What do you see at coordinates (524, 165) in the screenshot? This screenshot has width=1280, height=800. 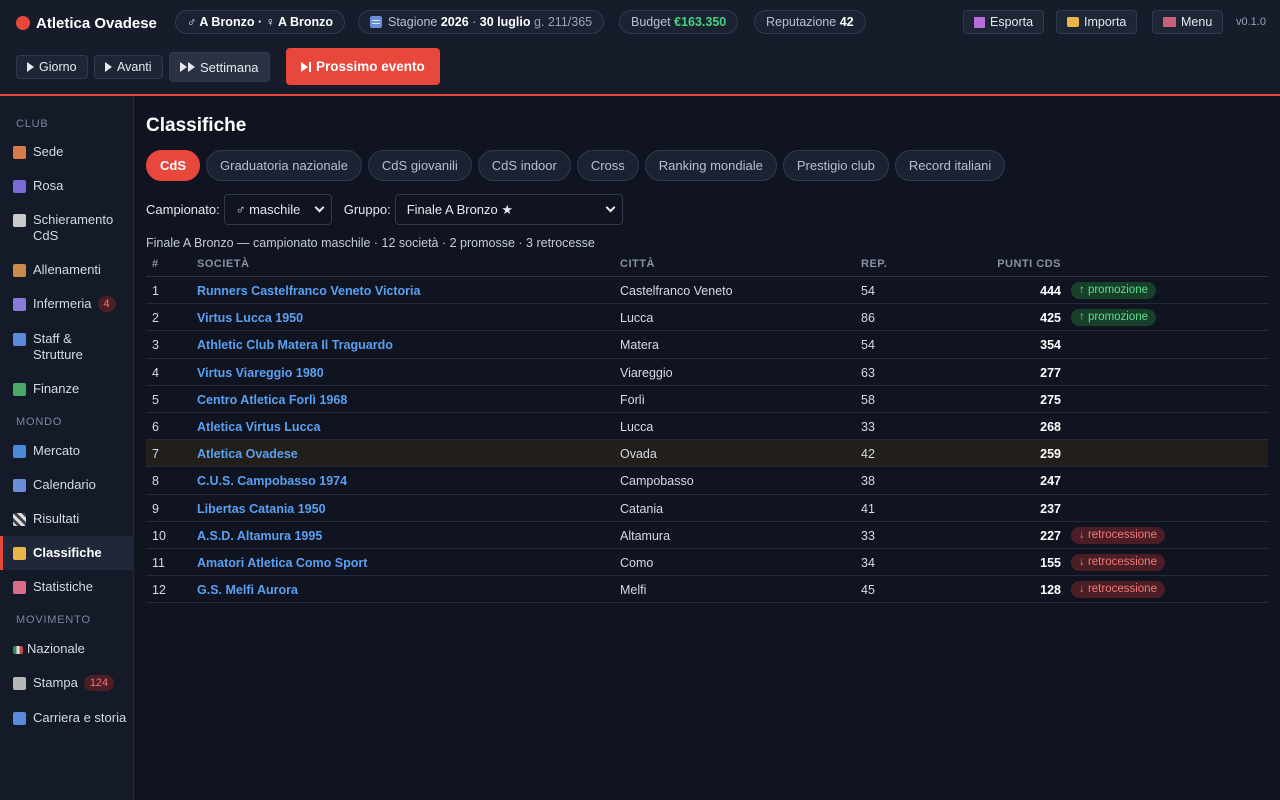 I see `tab-cds-indoor: CdS indoor` at bounding box center [524, 165].